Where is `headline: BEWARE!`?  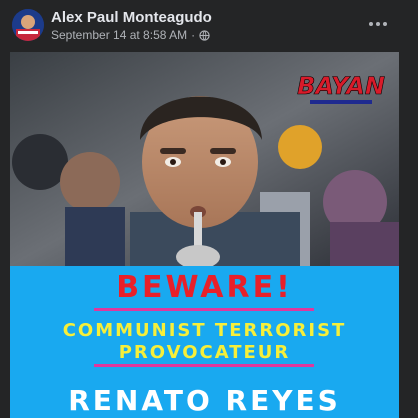
headline: BEWARE! is located at coordinates (204, 287).